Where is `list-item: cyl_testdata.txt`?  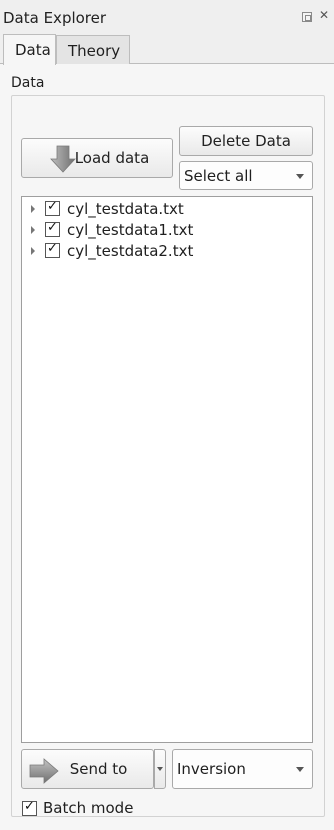 list-item: cyl_testdata.txt is located at coordinates (103, 208).